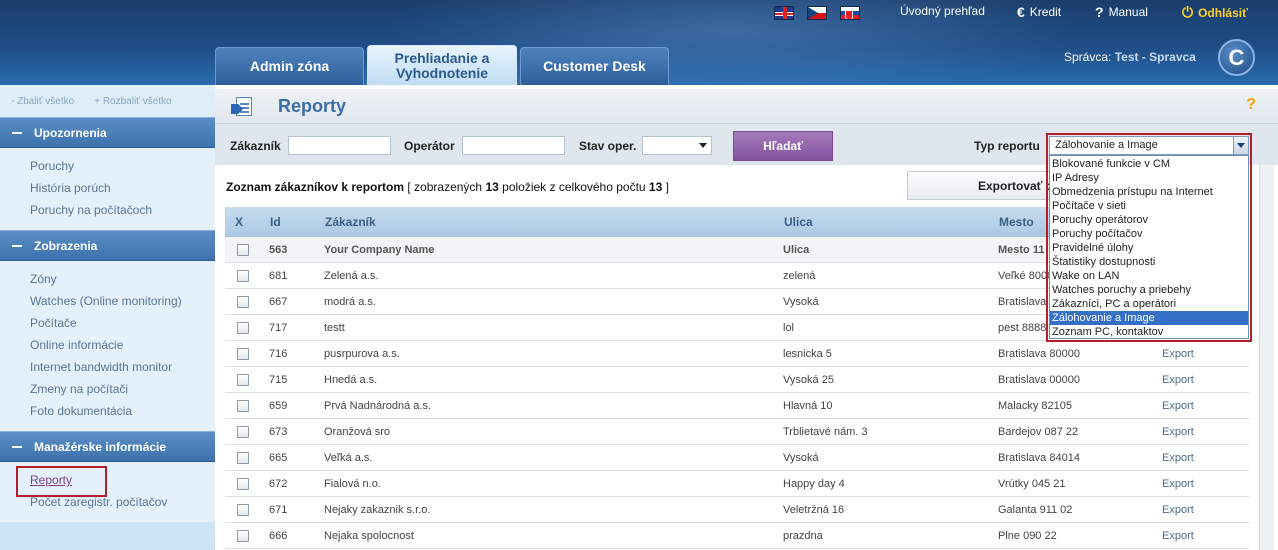  I want to click on dropdown-option: Poruchy operátorov, so click(1149, 220).